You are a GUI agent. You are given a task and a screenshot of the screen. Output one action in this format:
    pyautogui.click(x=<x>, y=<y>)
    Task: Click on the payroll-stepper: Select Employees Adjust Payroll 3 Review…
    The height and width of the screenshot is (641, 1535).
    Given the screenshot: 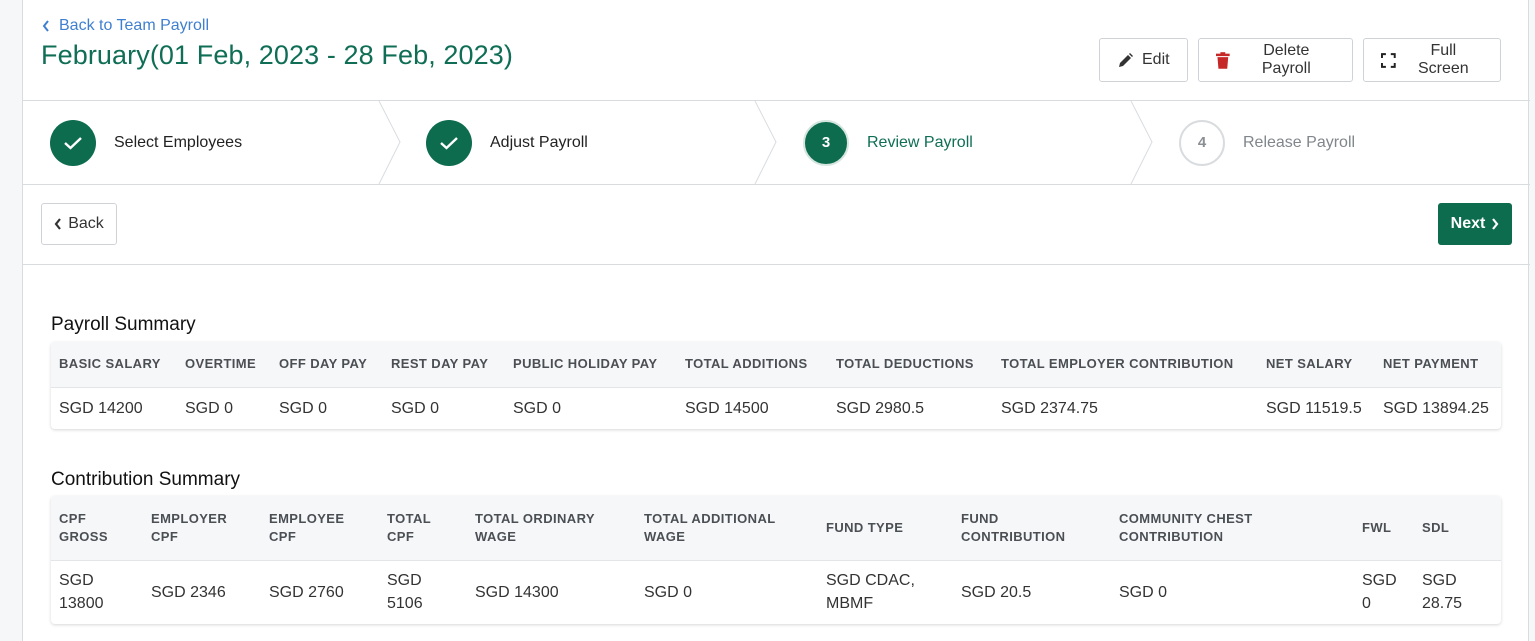 What is the action you would take?
    pyautogui.click(x=776, y=142)
    